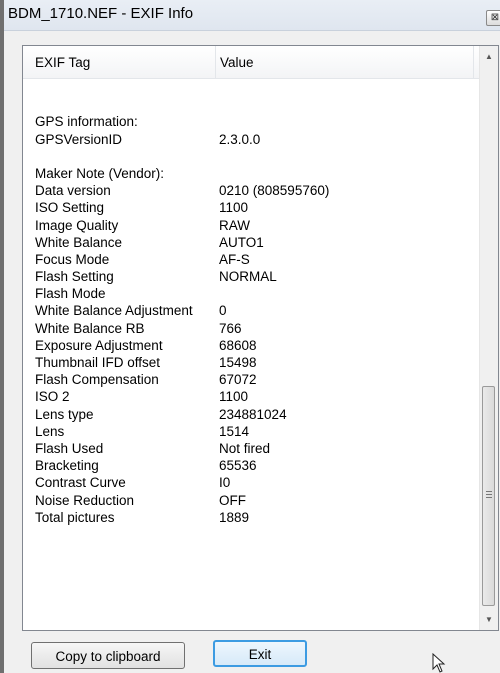 The height and width of the screenshot is (673, 500). I want to click on list-item: Noise Reduction OFF, so click(251, 500).